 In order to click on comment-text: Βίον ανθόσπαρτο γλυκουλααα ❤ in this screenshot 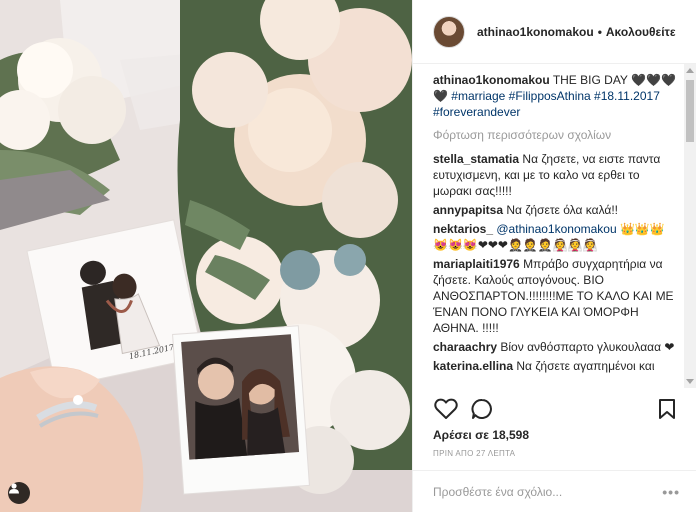, I will do `click(587, 347)`.